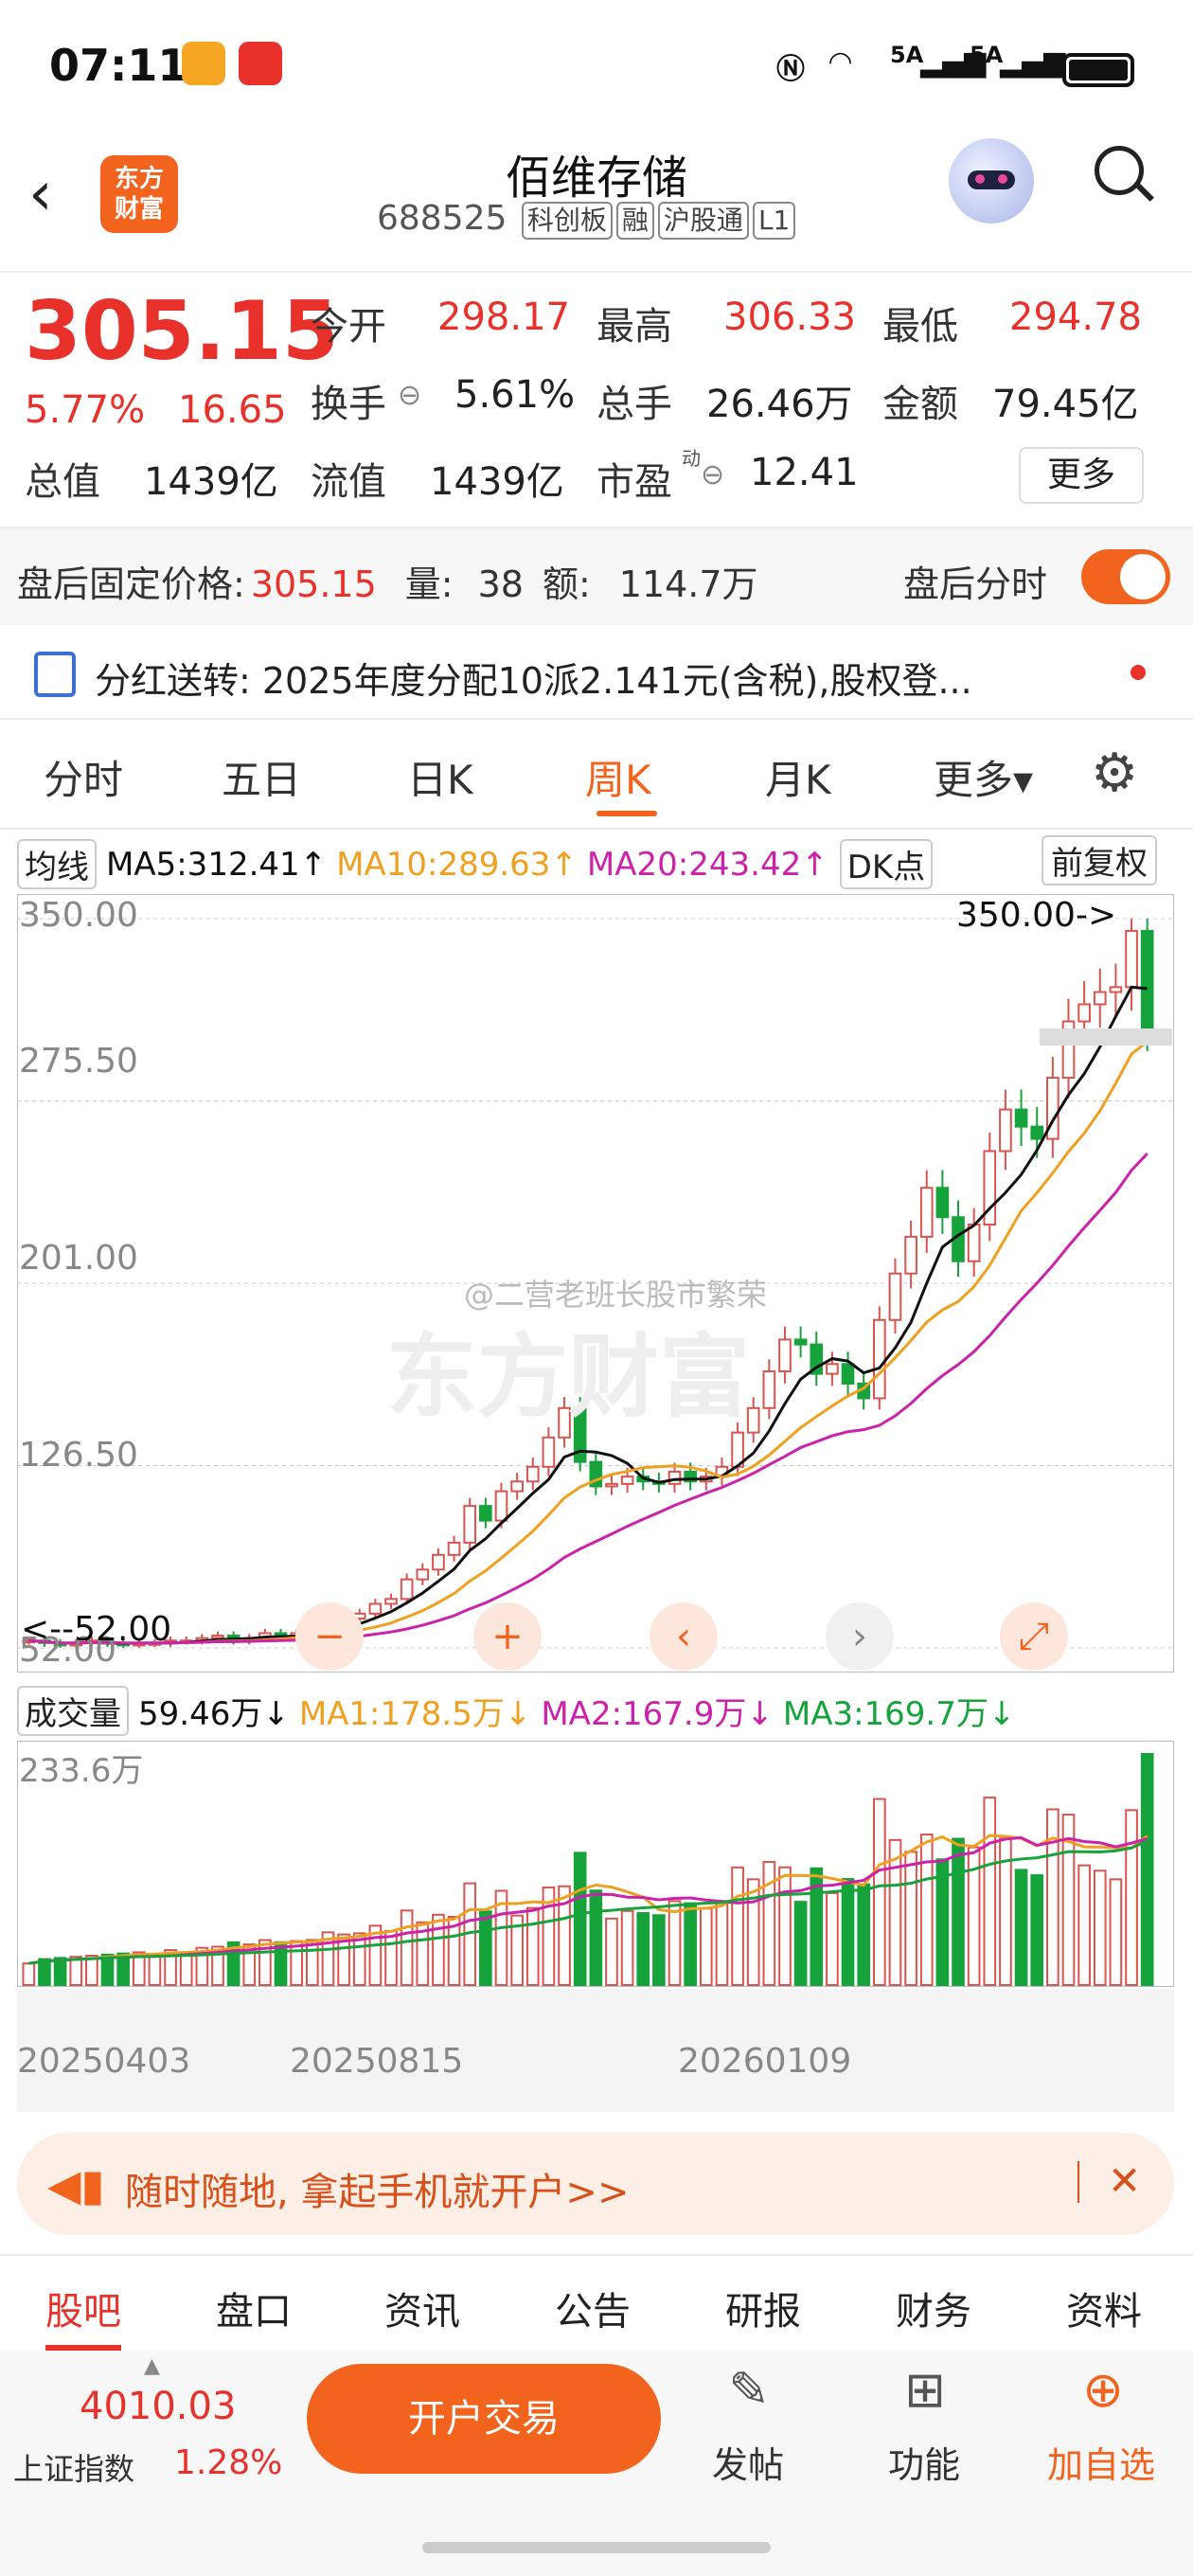  Describe the element at coordinates (595, 1864) in the screenshot. I see `volume-chart` at that location.